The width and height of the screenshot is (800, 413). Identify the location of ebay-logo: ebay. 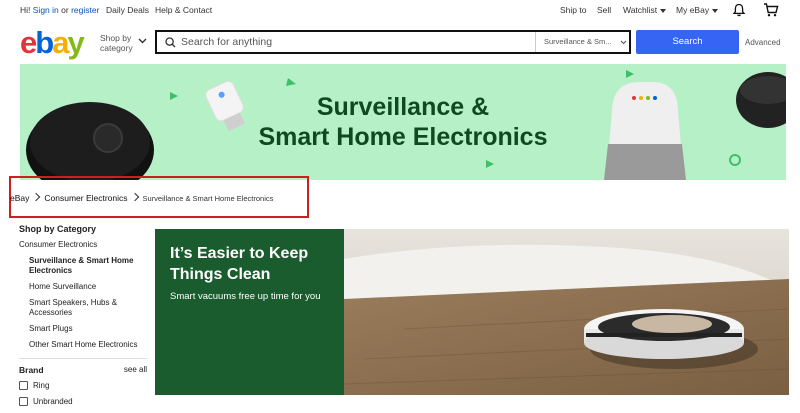
(52, 42).